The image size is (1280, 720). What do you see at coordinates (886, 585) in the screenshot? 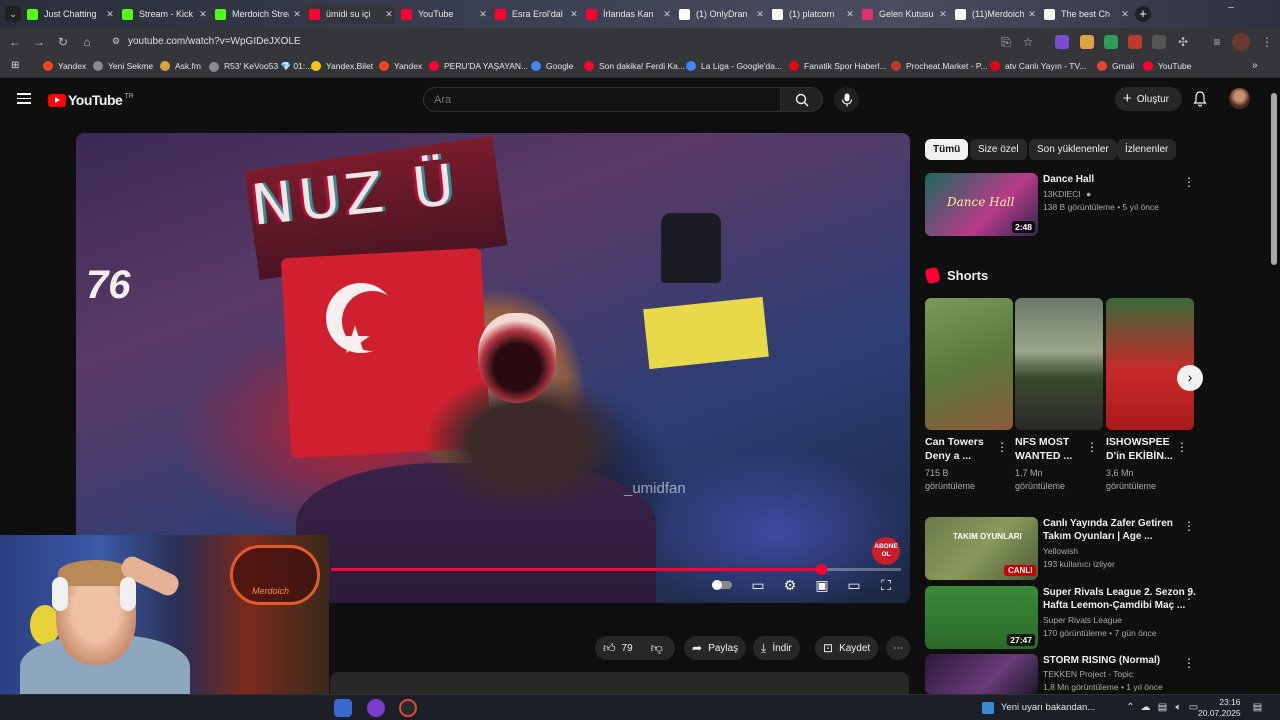
I see `fullscreen-icon: ⛶` at bounding box center [886, 585].